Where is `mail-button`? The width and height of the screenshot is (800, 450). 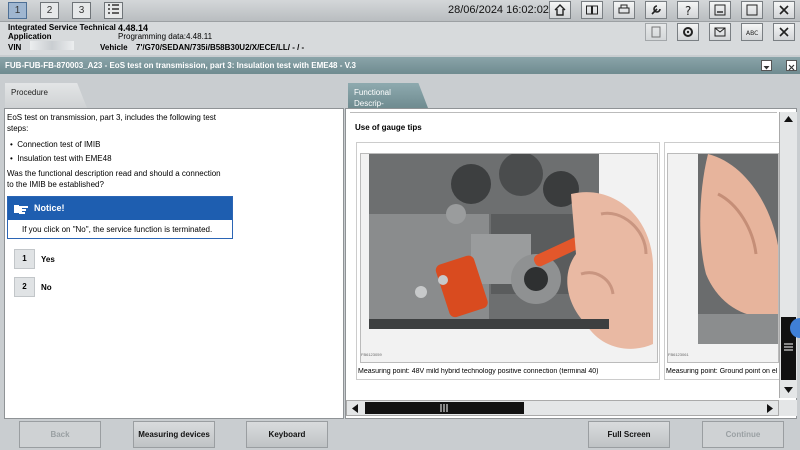
mail-button is located at coordinates (720, 32).